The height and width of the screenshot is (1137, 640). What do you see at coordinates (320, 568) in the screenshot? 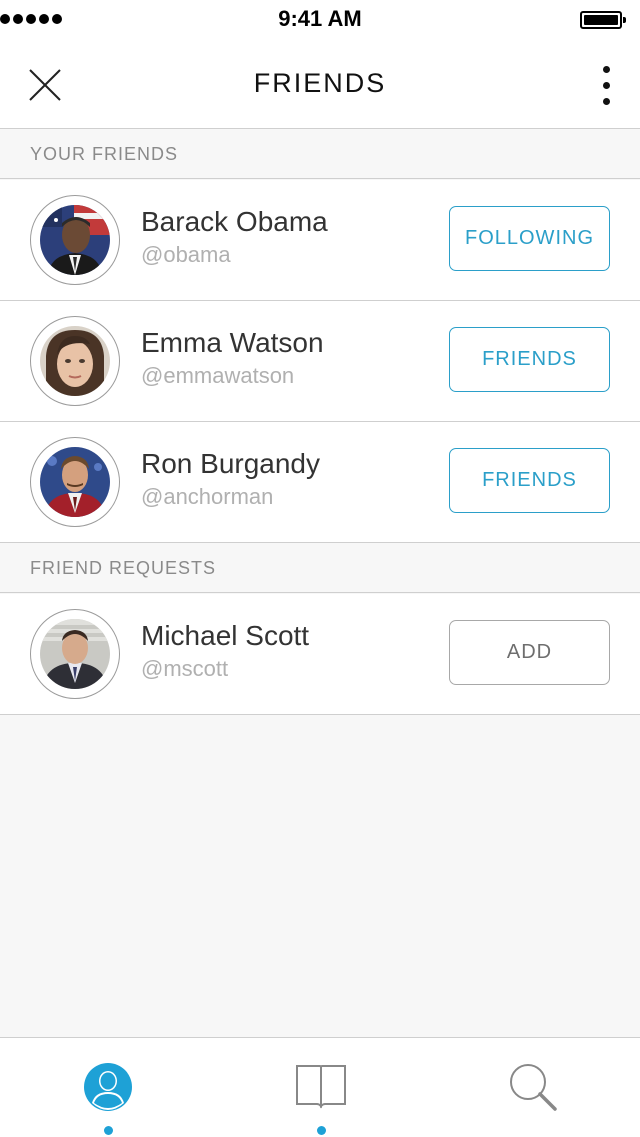
I see `section-header-friend-requests: FRIEND REQUESTS` at bounding box center [320, 568].